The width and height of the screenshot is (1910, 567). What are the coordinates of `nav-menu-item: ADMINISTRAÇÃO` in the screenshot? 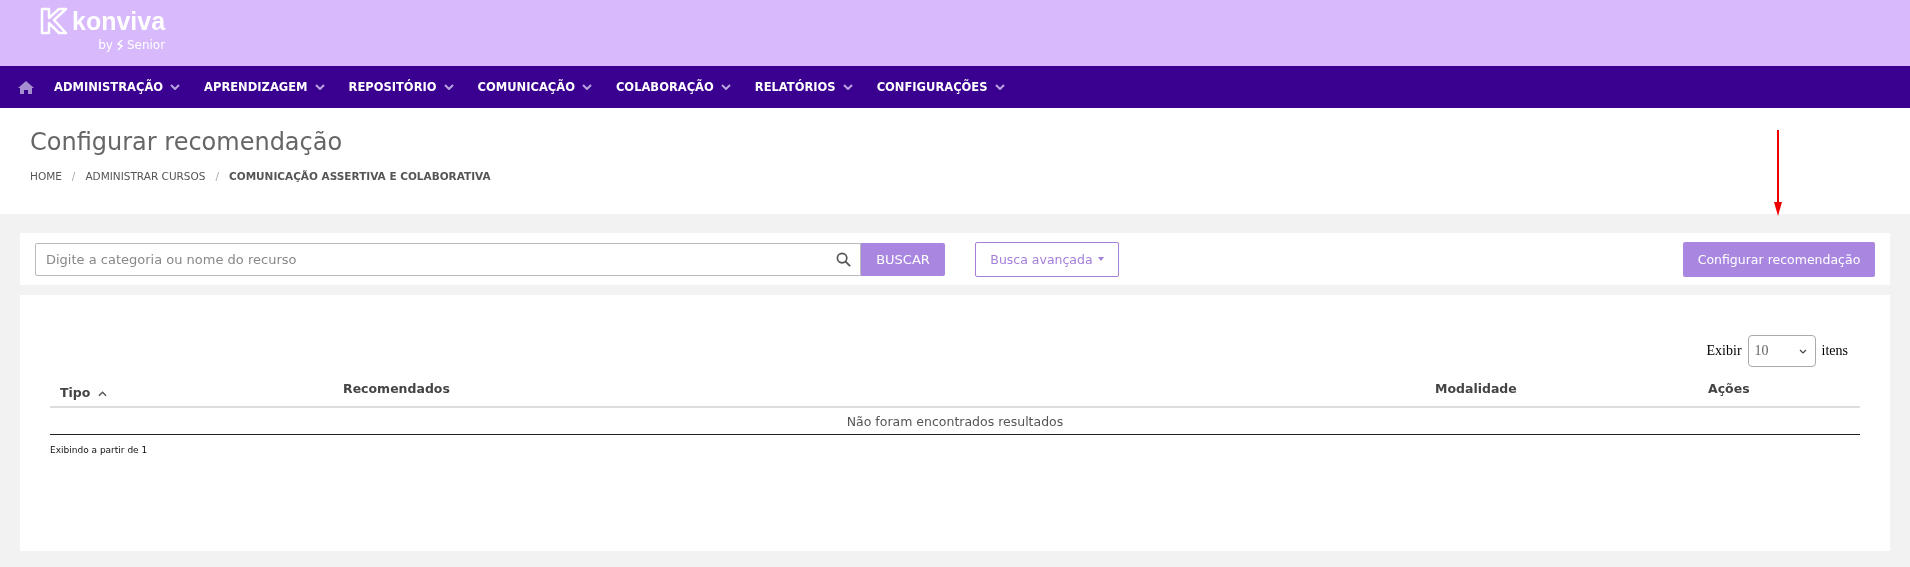 It's located at (117, 87).